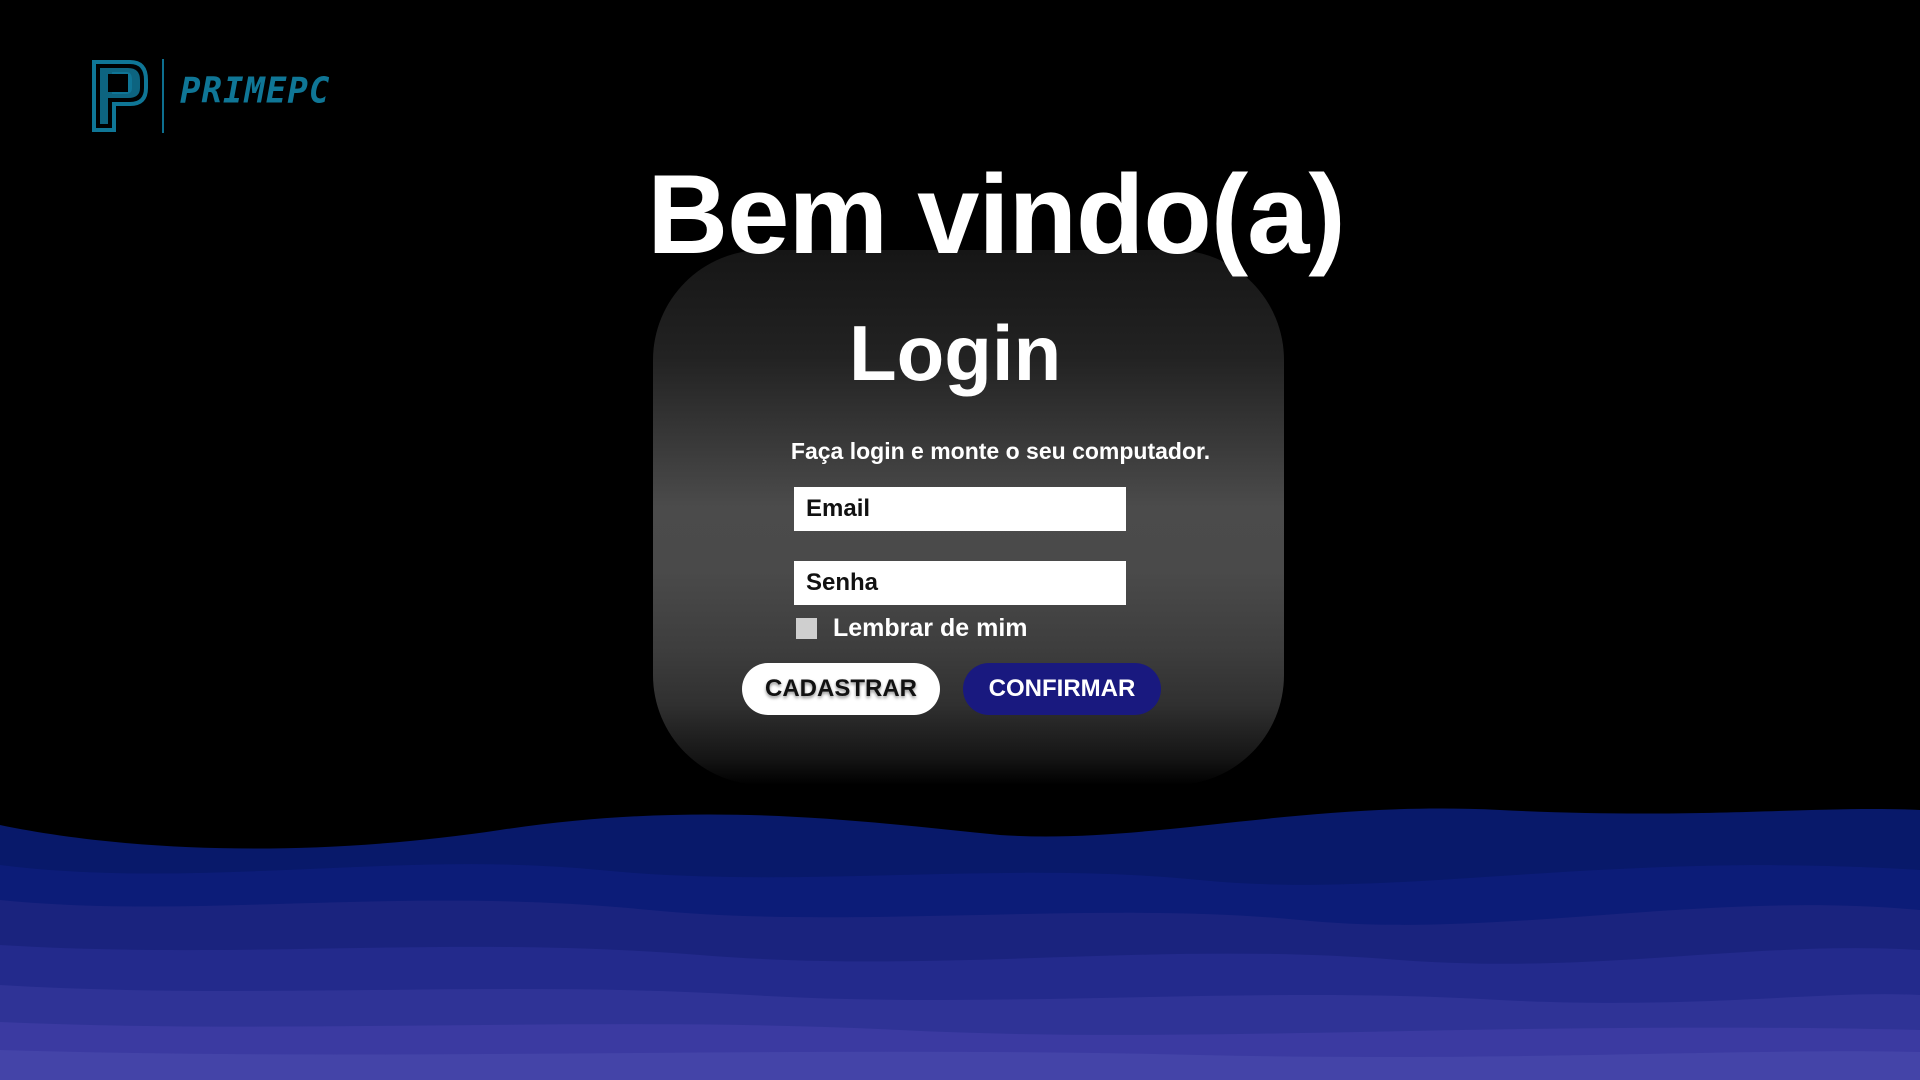  What do you see at coordinates (120, 96) in the screenshot?
I see `primepc-p-icon` at bounding box center [120, 96].